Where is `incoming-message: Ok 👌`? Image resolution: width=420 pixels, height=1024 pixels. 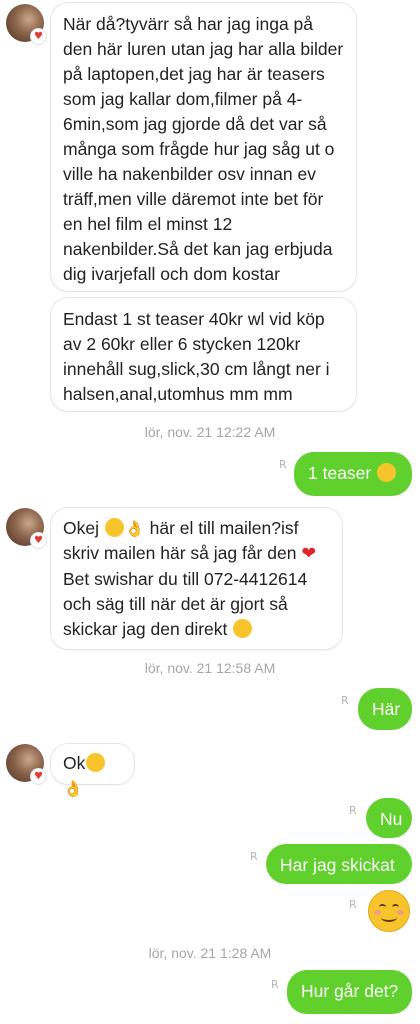 incoming-message: Ok 👌 is located at coordinates (92, 770).